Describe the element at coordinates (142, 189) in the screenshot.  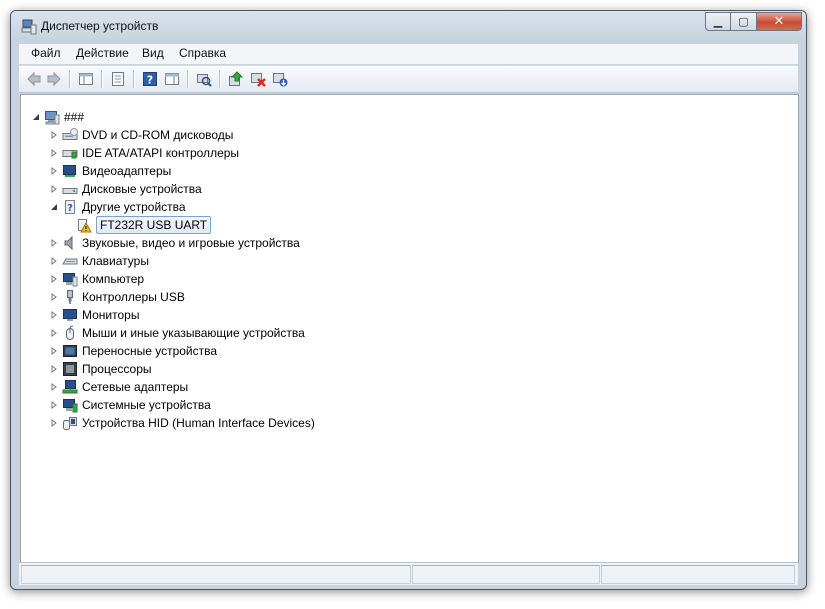
I see `tree-item-label: Дисковые устройства` at that location.